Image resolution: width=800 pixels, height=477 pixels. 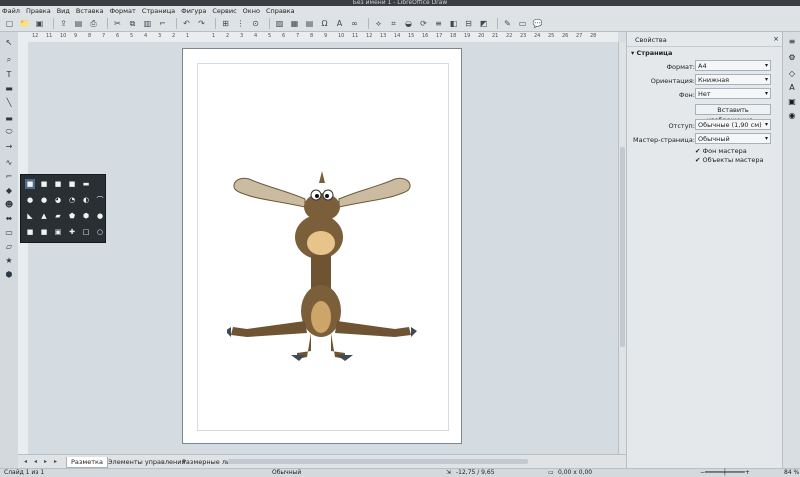 I want to click on hyperlink-icon: ∞, so click(x=354, y=23).